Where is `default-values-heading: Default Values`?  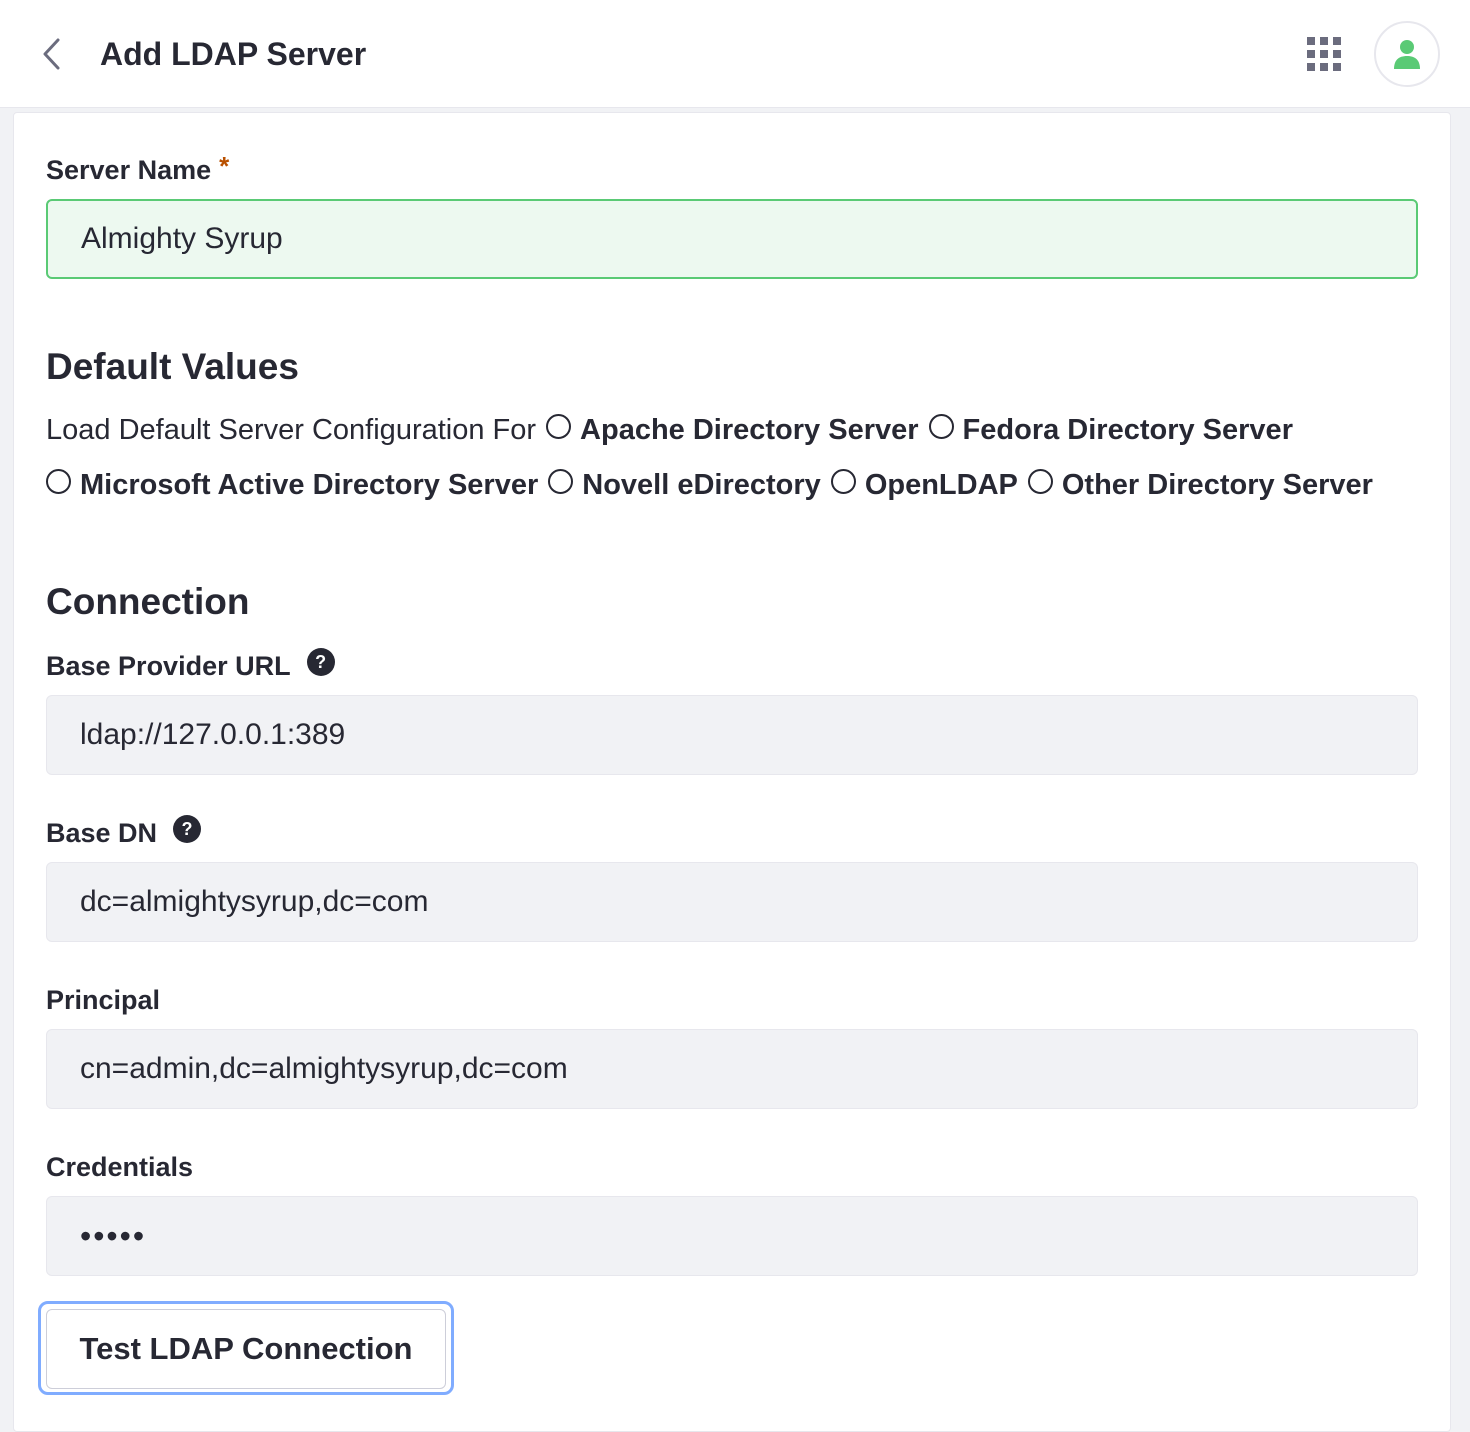 default-values-heading: Default Values is located at coordinates (172, 366).